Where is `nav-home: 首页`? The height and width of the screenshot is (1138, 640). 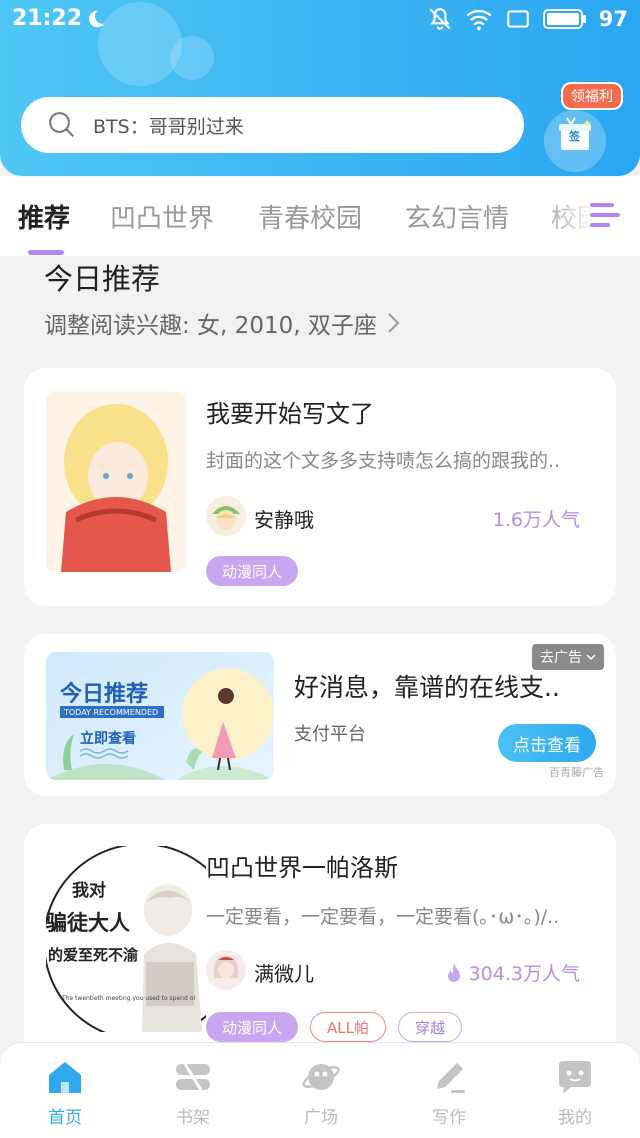
nav-home: 首页 is located at coordinates (65, 1092).